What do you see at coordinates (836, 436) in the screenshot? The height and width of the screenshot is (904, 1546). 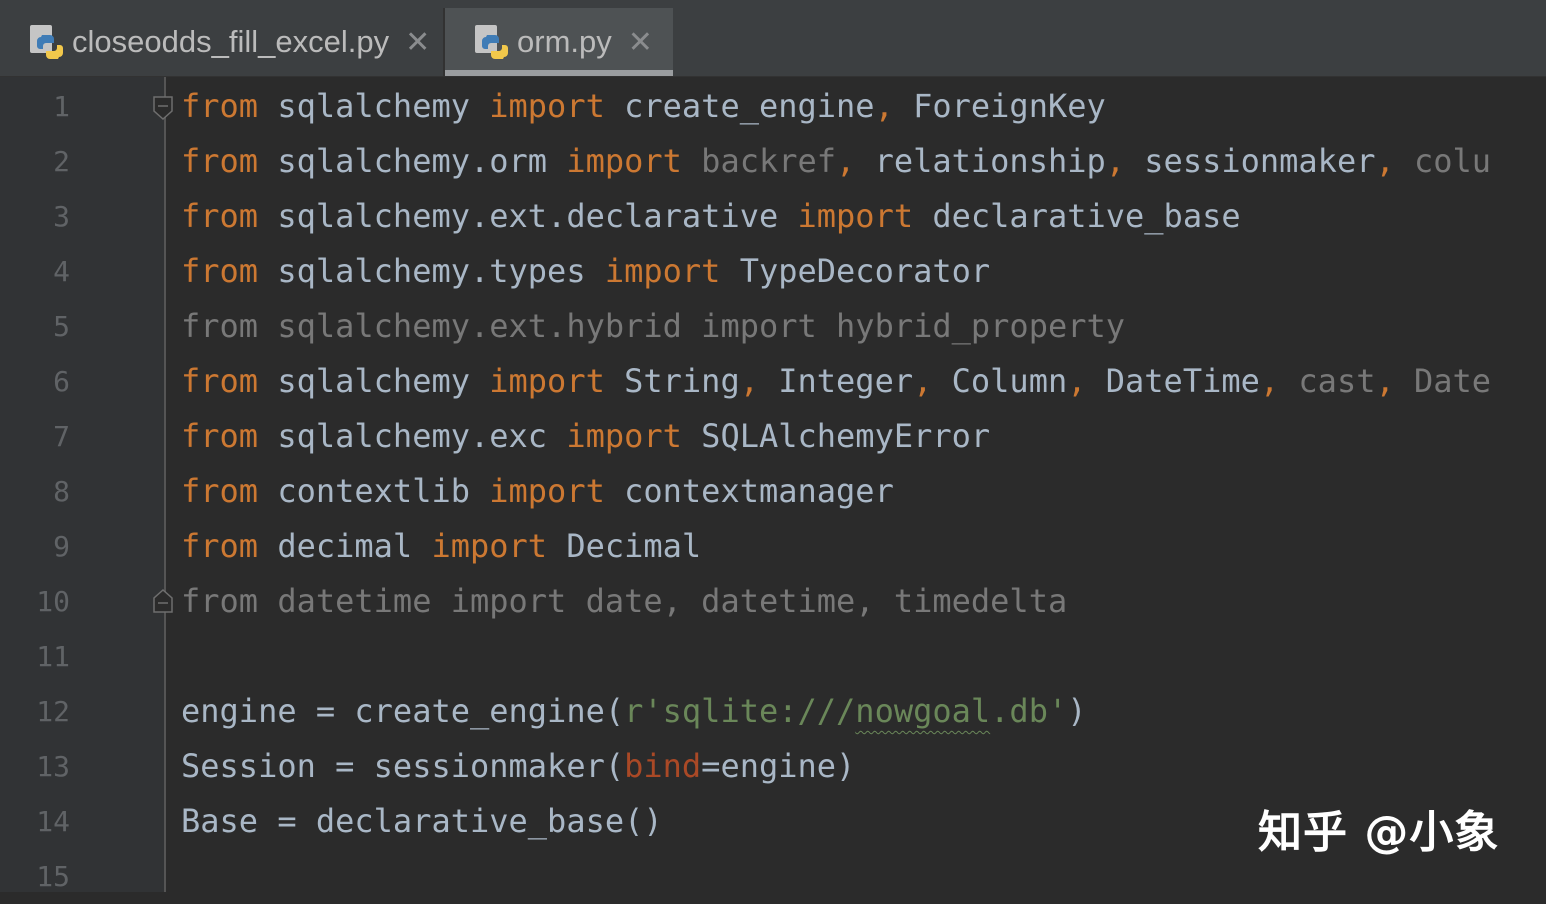 I see `name: SQLAlchemyError` at bounding box center [836, 436].